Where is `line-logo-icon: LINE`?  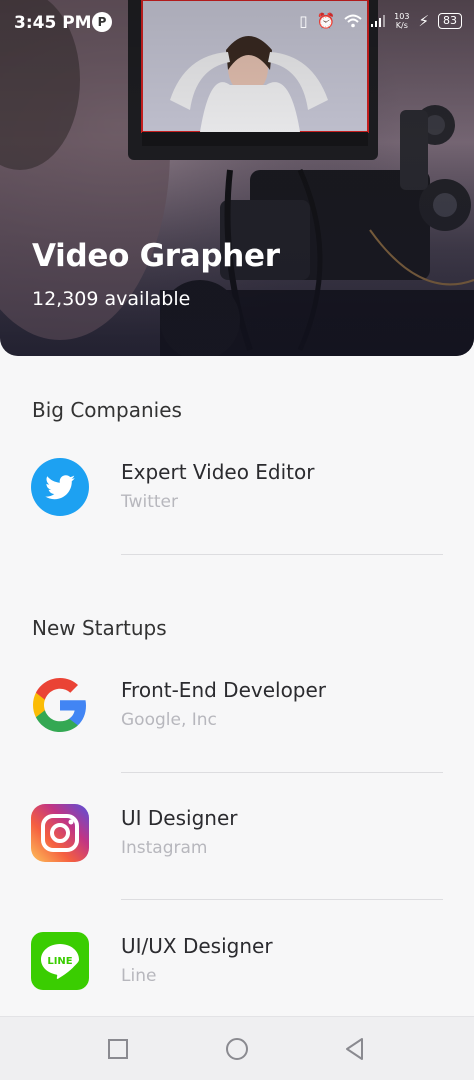
line-logo-icon: LINE is located at coordinates (60, 961).